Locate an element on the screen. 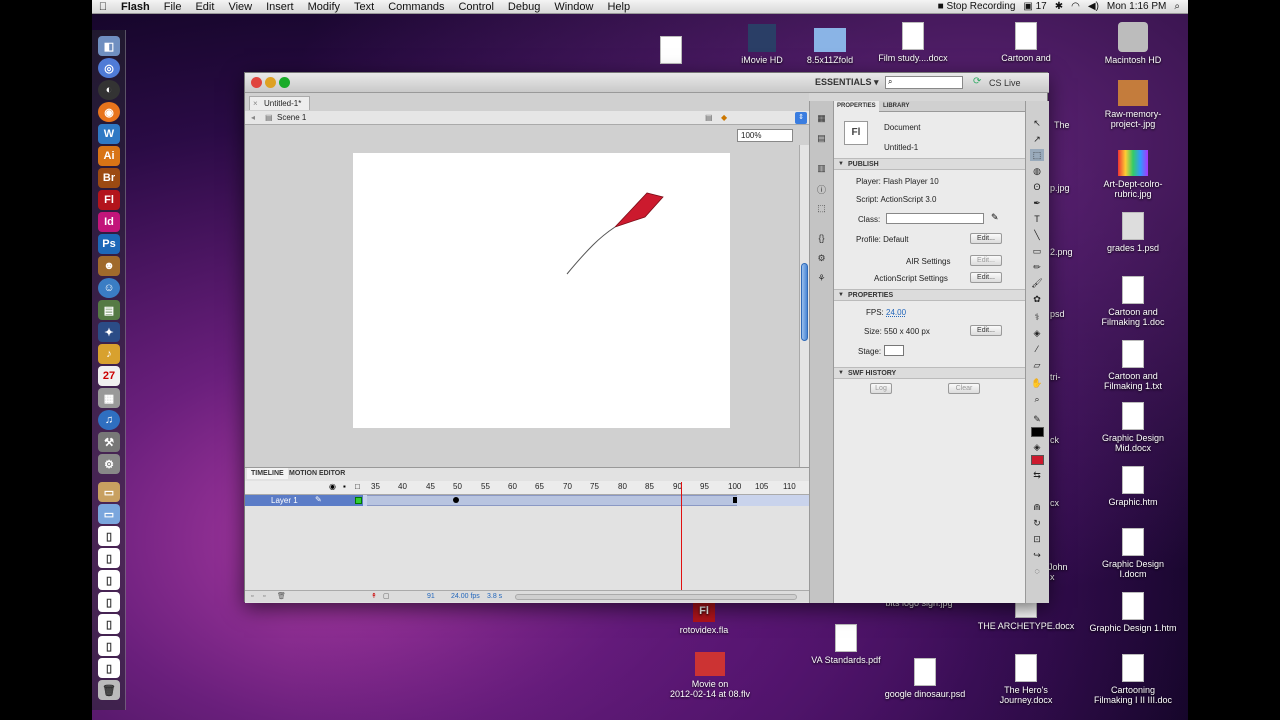  eraser-tool-icon: ▱ is located at coordinates (1037, 365).